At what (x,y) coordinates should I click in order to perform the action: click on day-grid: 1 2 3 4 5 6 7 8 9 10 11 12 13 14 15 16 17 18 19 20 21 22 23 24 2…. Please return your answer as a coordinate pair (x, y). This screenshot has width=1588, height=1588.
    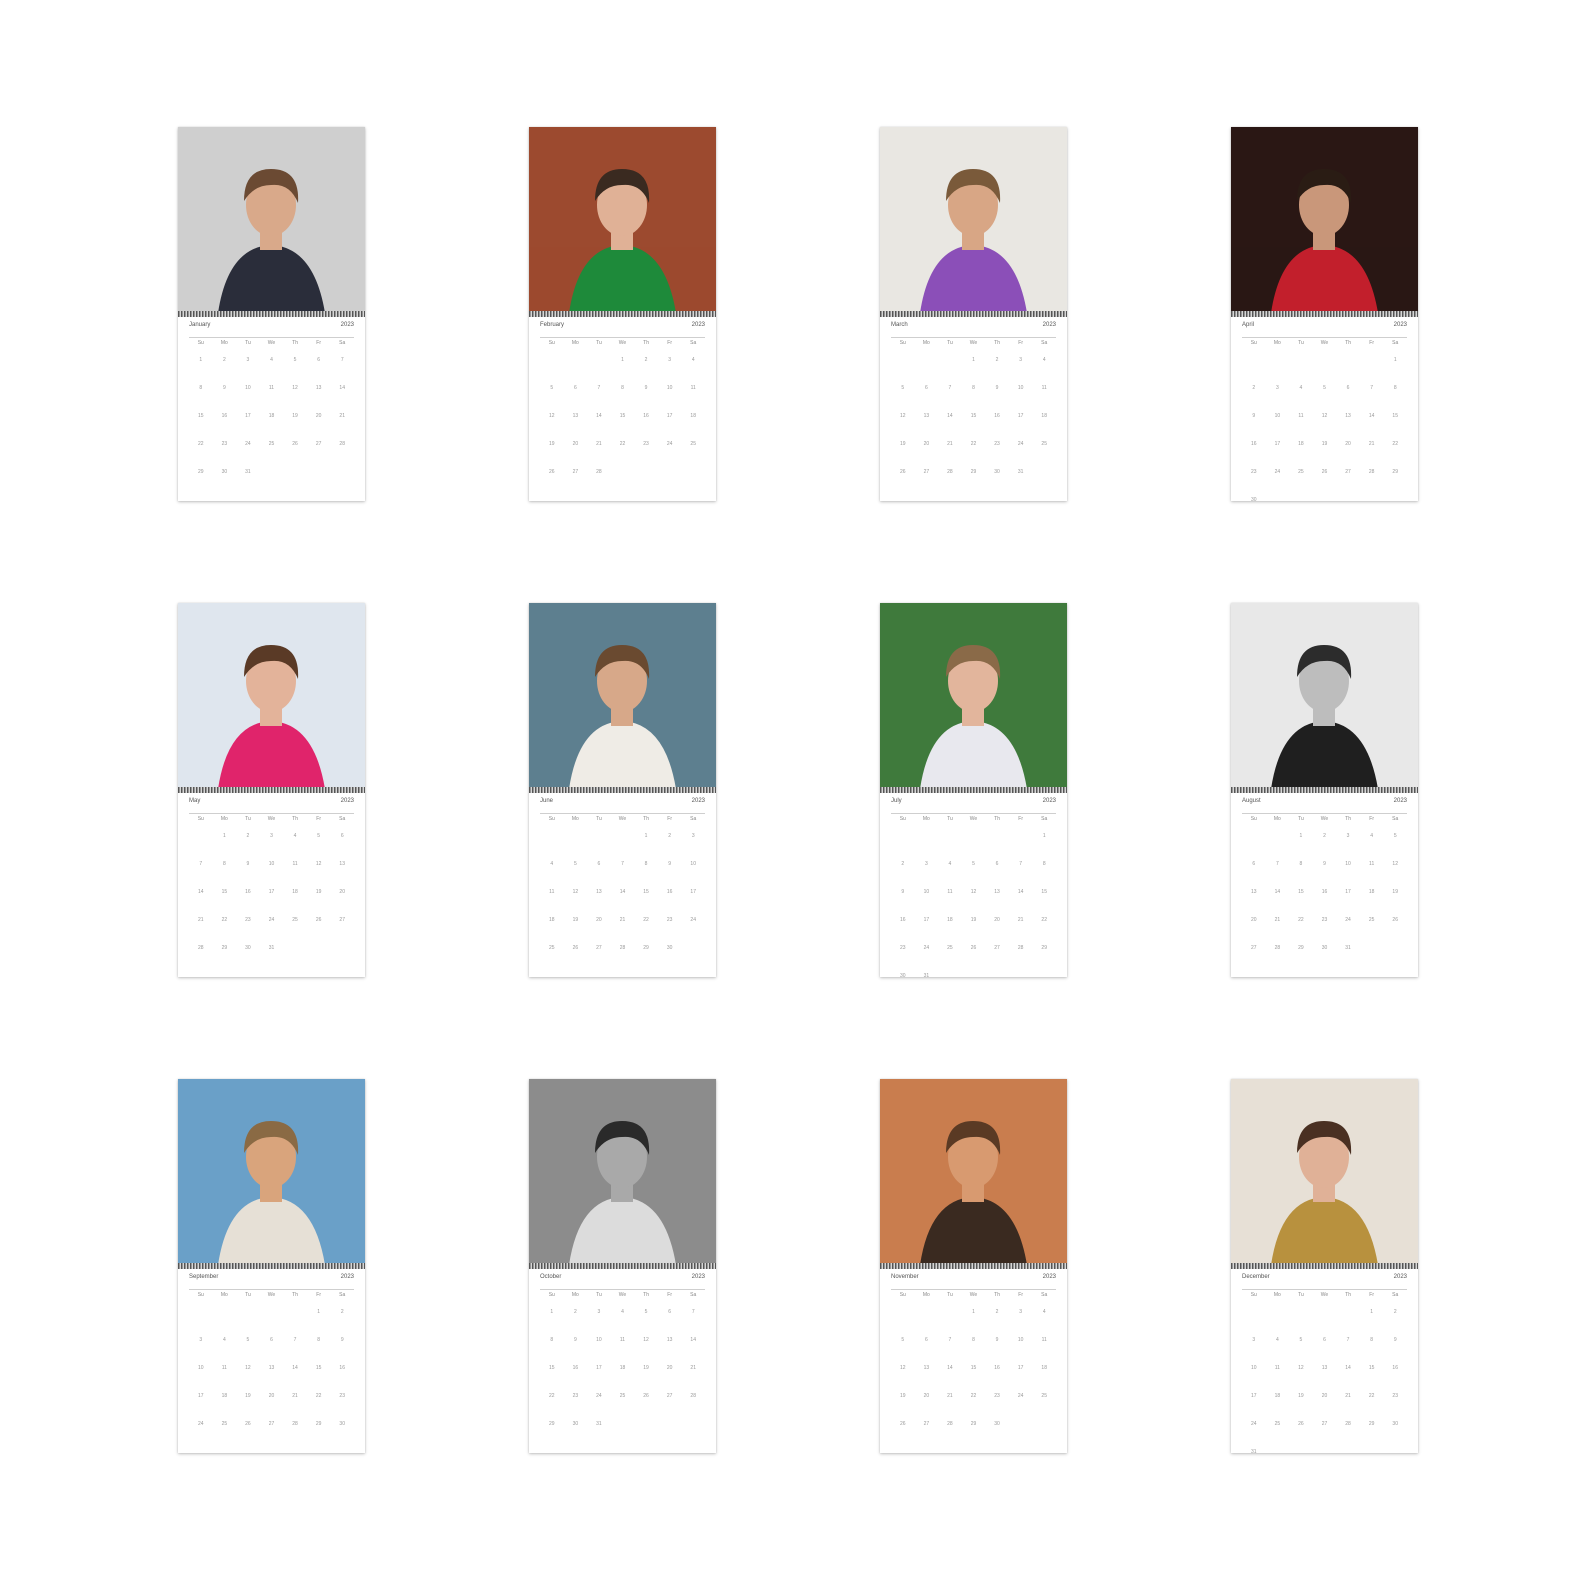
    Looking at the image, I should click on (973, 1379).